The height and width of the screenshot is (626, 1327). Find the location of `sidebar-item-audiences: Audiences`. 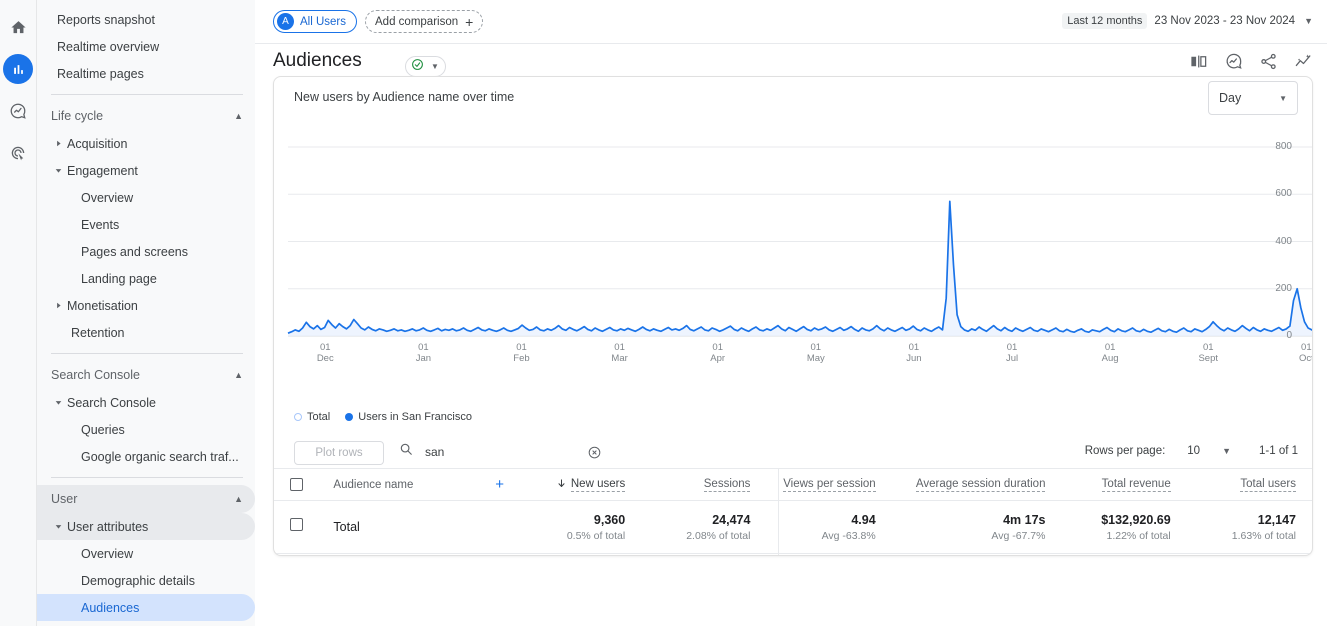

sidebar-item-audiences: Audiences is located at coordinates (146, 607).